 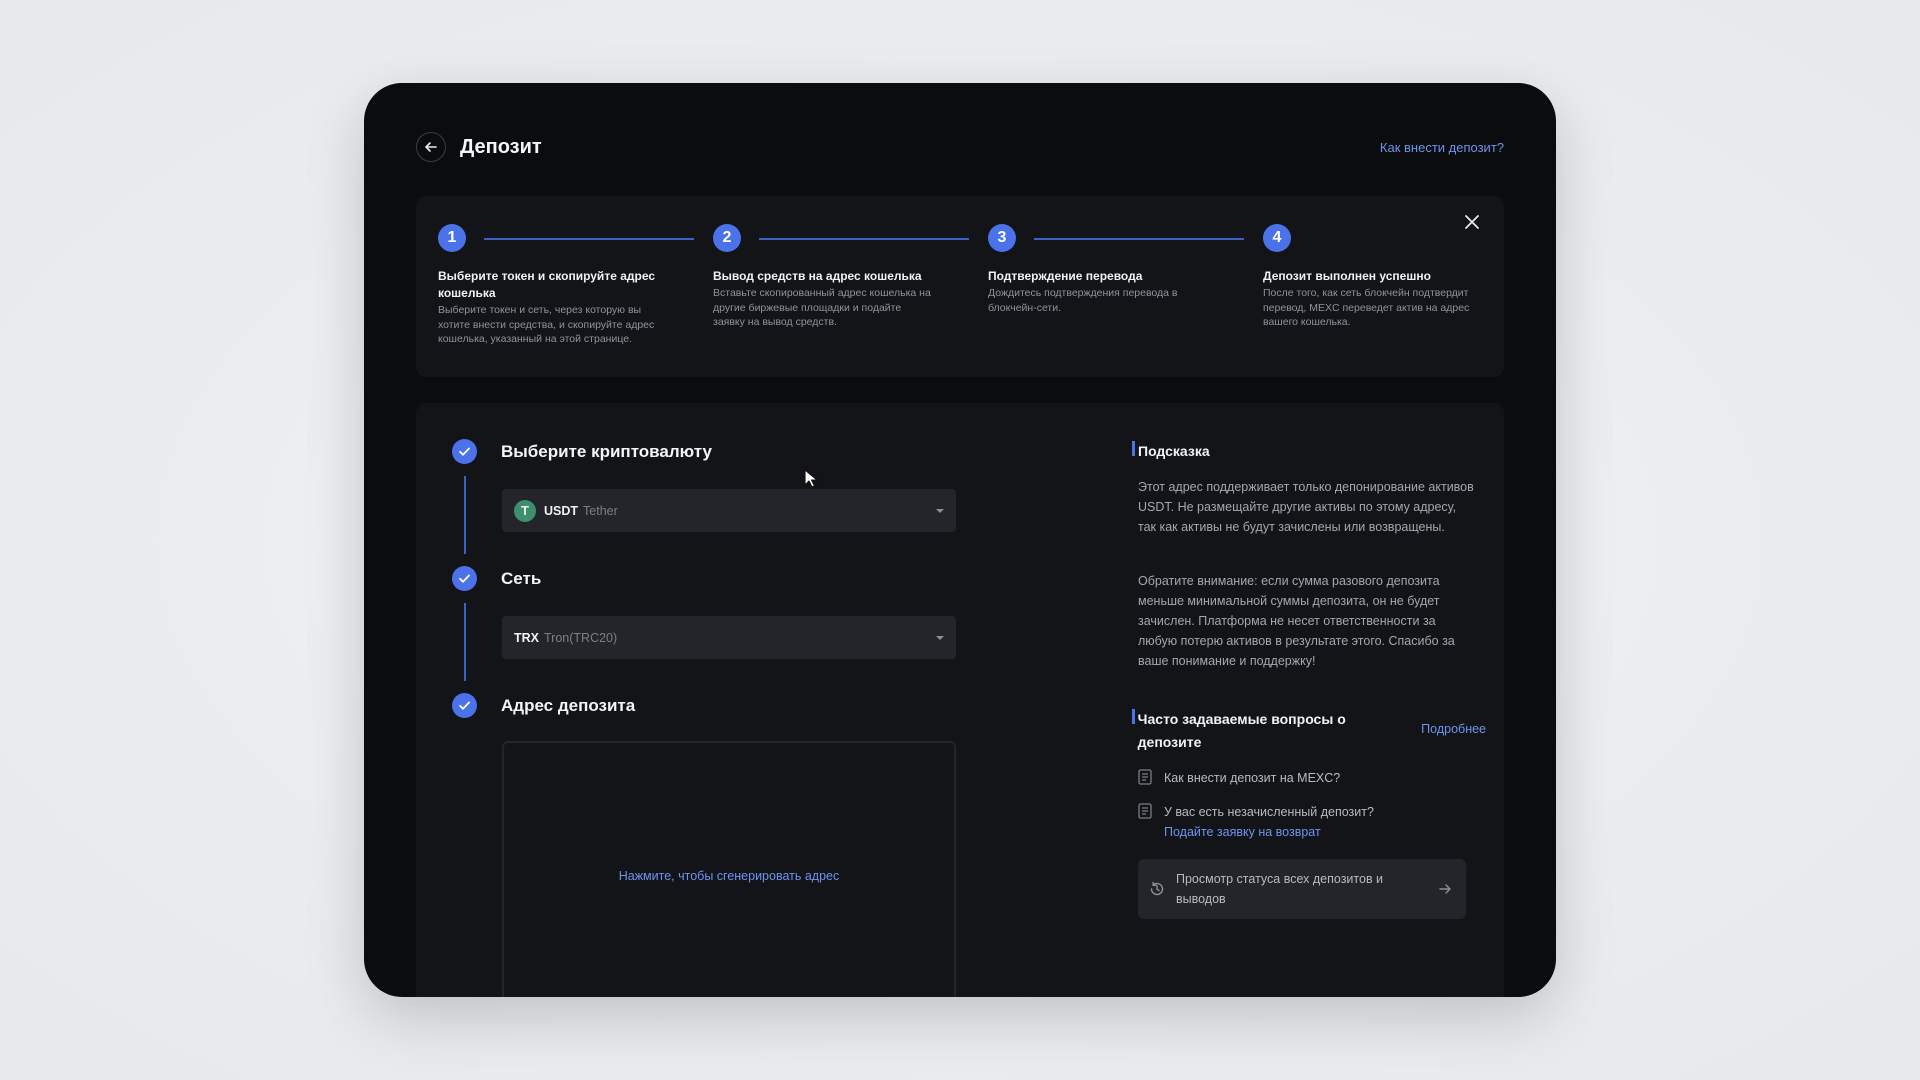 What do you see at coordinates (1157, 888) in the screenshot?
I see `history-icon` at bounding box center [1157, 888].